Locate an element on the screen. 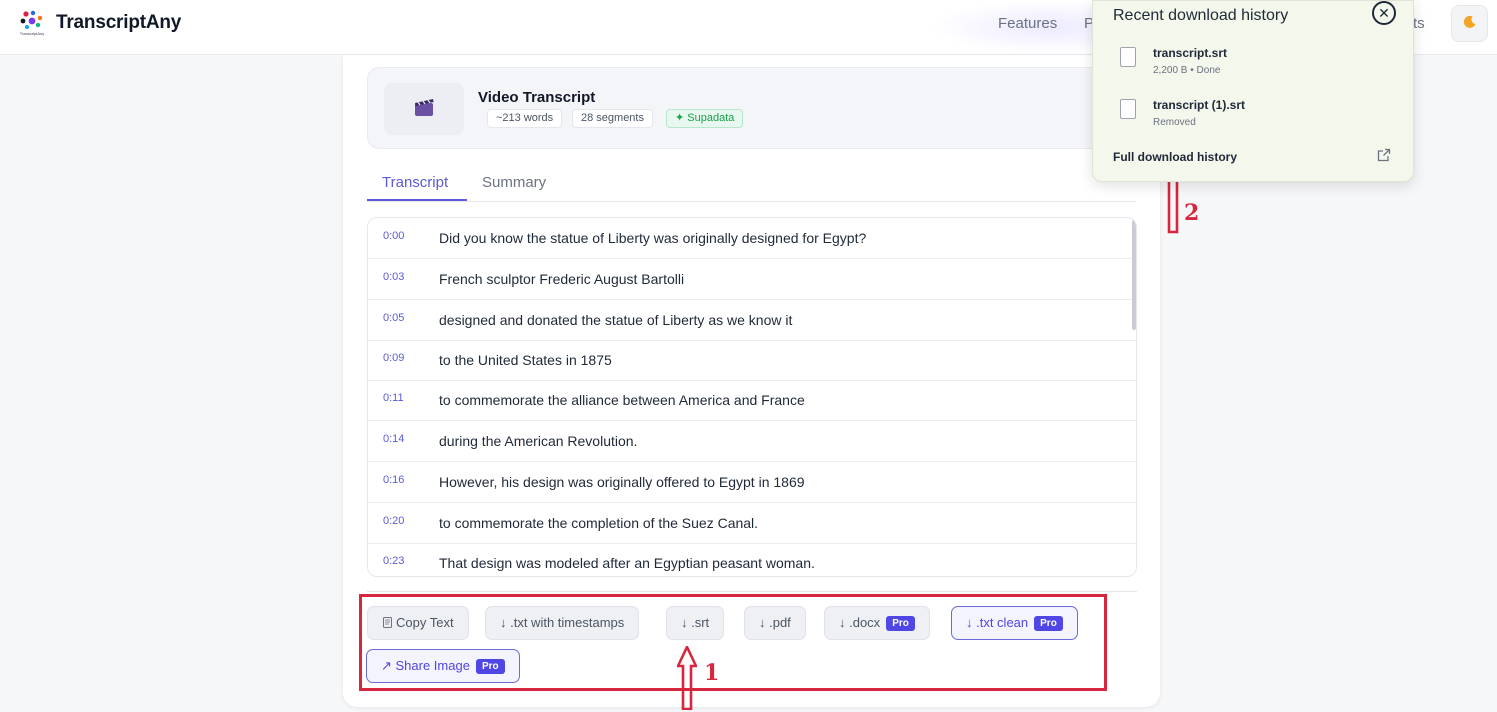 This screenshot has width=1497, height=712. brand-name: TranscriptAny is located at coordinates (119, 22).